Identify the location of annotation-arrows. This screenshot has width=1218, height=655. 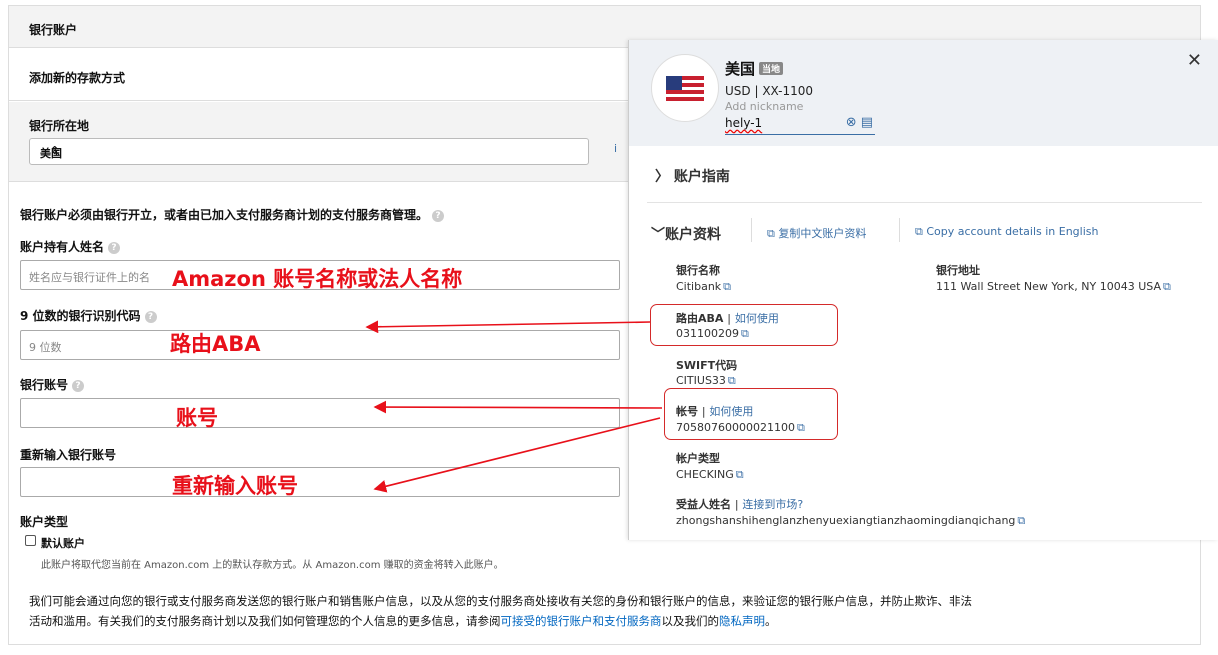
(514, 406).